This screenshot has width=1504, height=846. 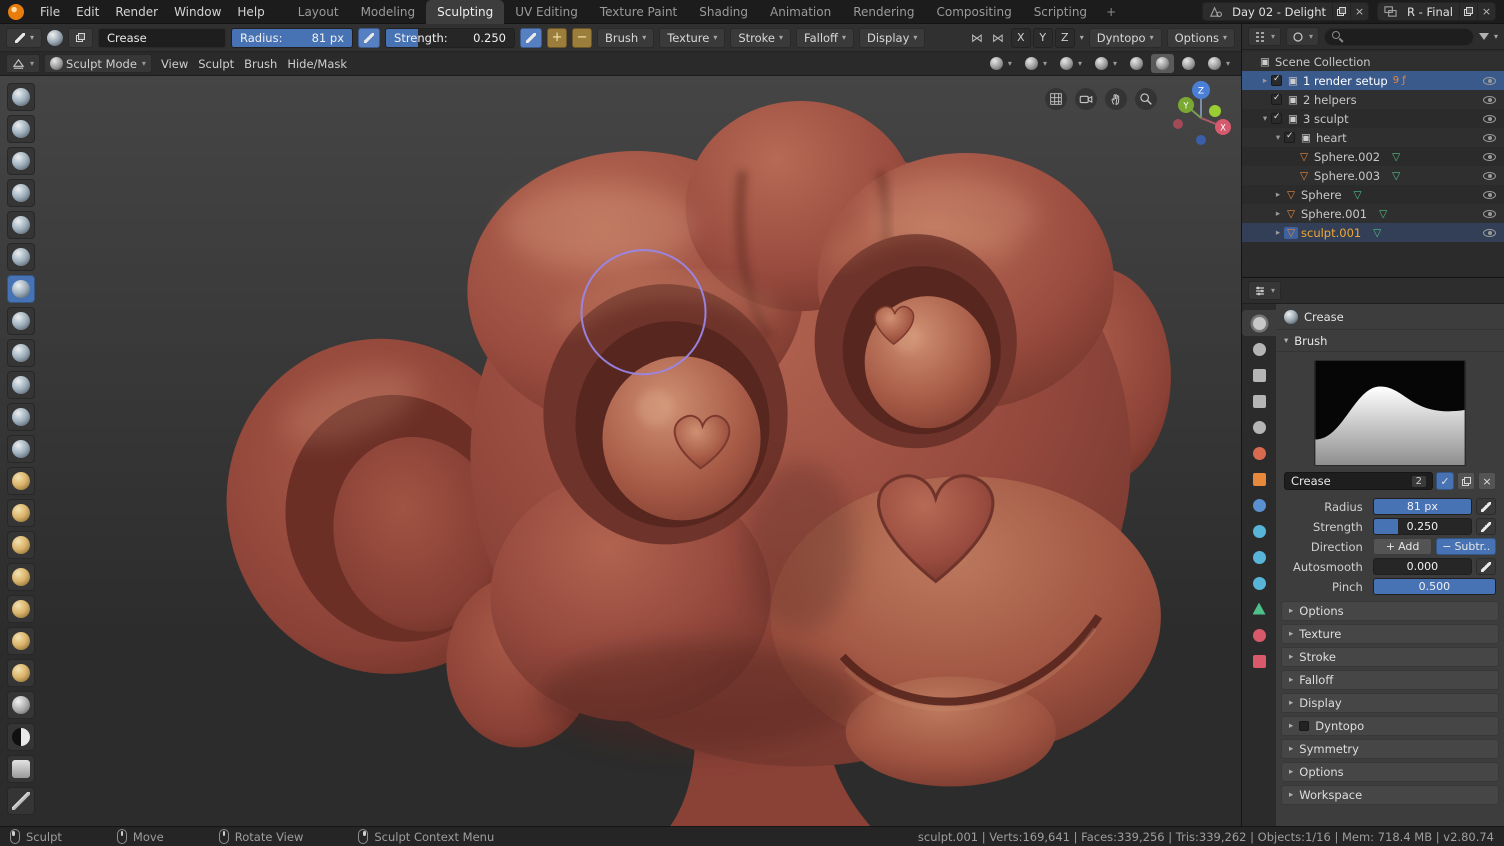 I want to click on tab-view-layer, so click(x=1259, y=401).